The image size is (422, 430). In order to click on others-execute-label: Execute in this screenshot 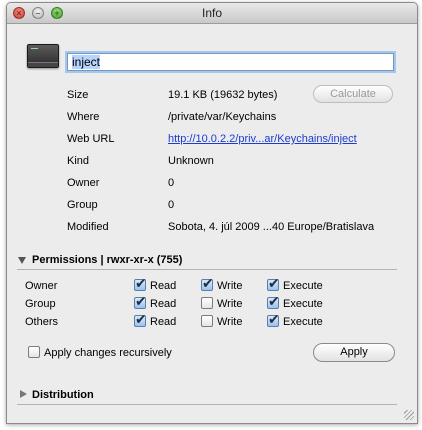, I will do `click(303, 322)`.